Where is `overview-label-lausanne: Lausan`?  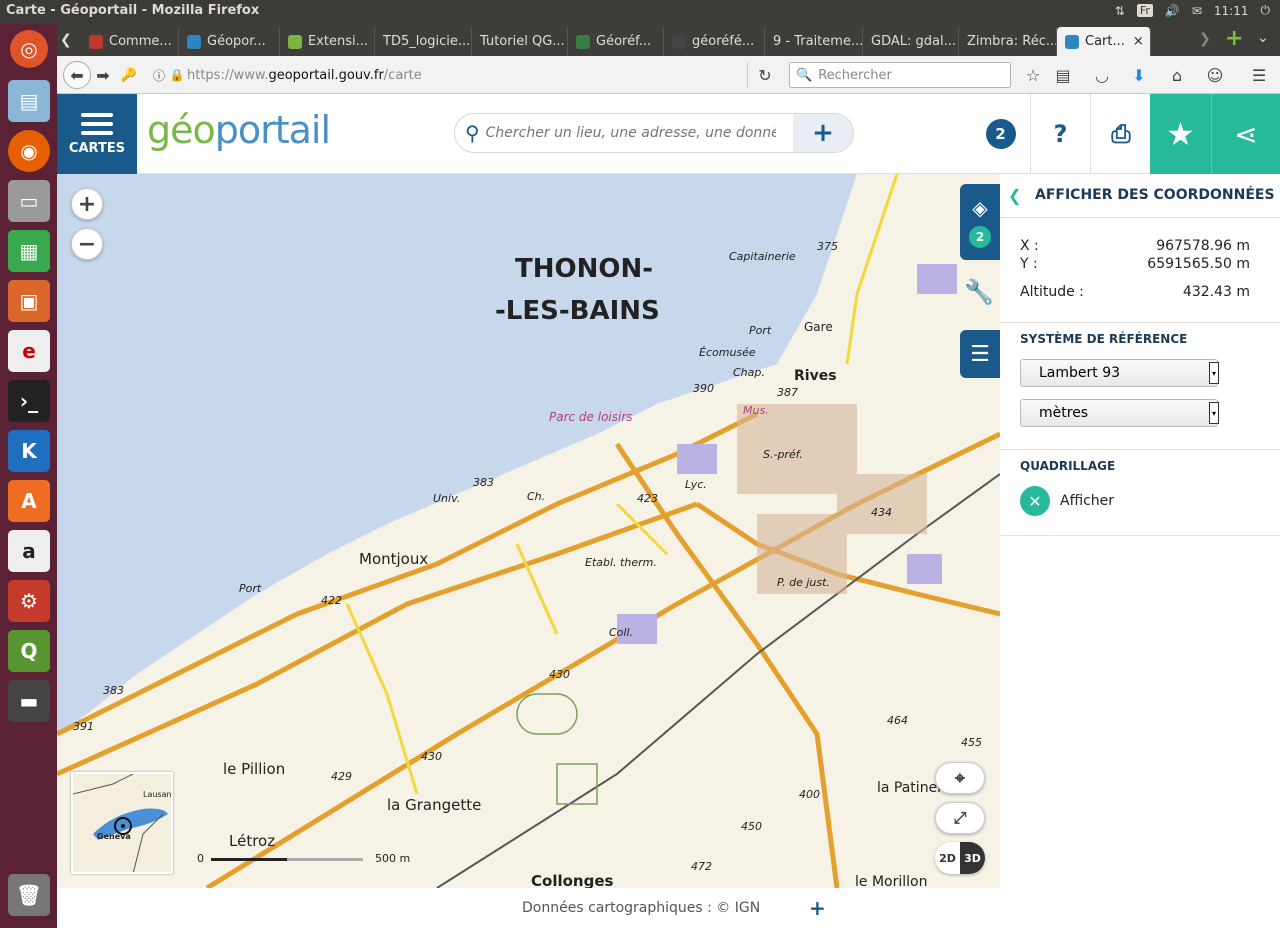 overview-label-lausanne: Lausan is located at coordinates (157, 794).